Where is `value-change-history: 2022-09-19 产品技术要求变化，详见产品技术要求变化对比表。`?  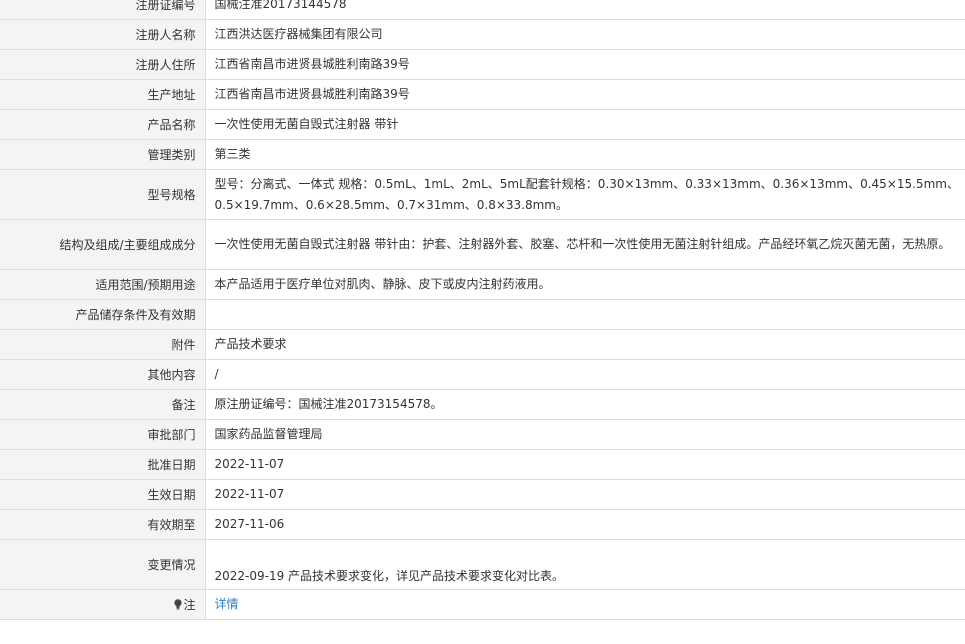
value-change-history: 2022-09-19 产品技术要求变化，详见产品技术要求变化对比表。 is located at coordinates (389, 576).